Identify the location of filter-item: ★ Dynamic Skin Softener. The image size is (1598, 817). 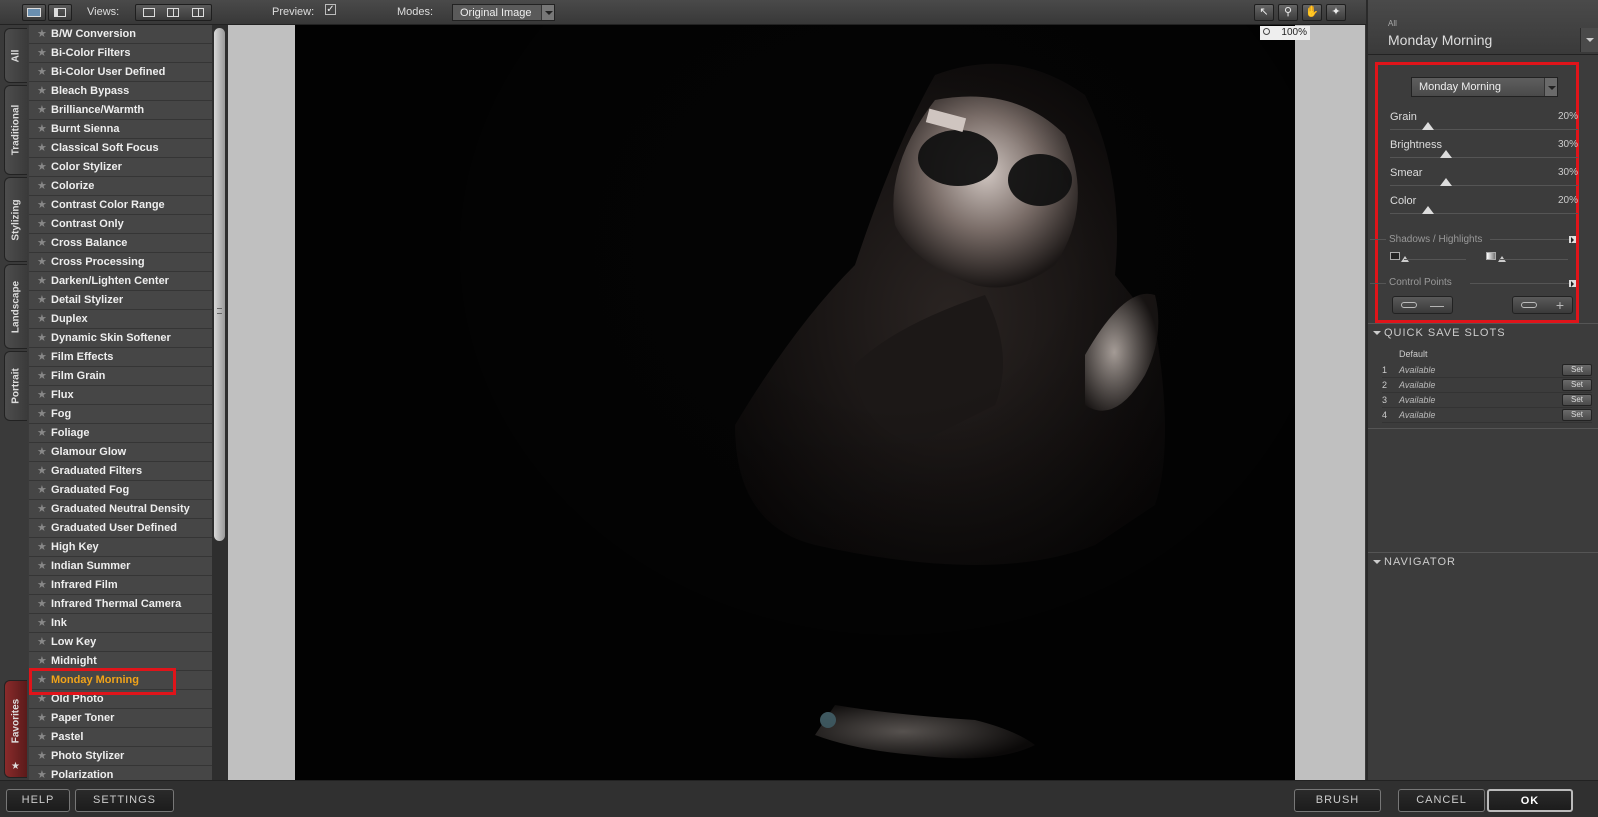
(120, 338).